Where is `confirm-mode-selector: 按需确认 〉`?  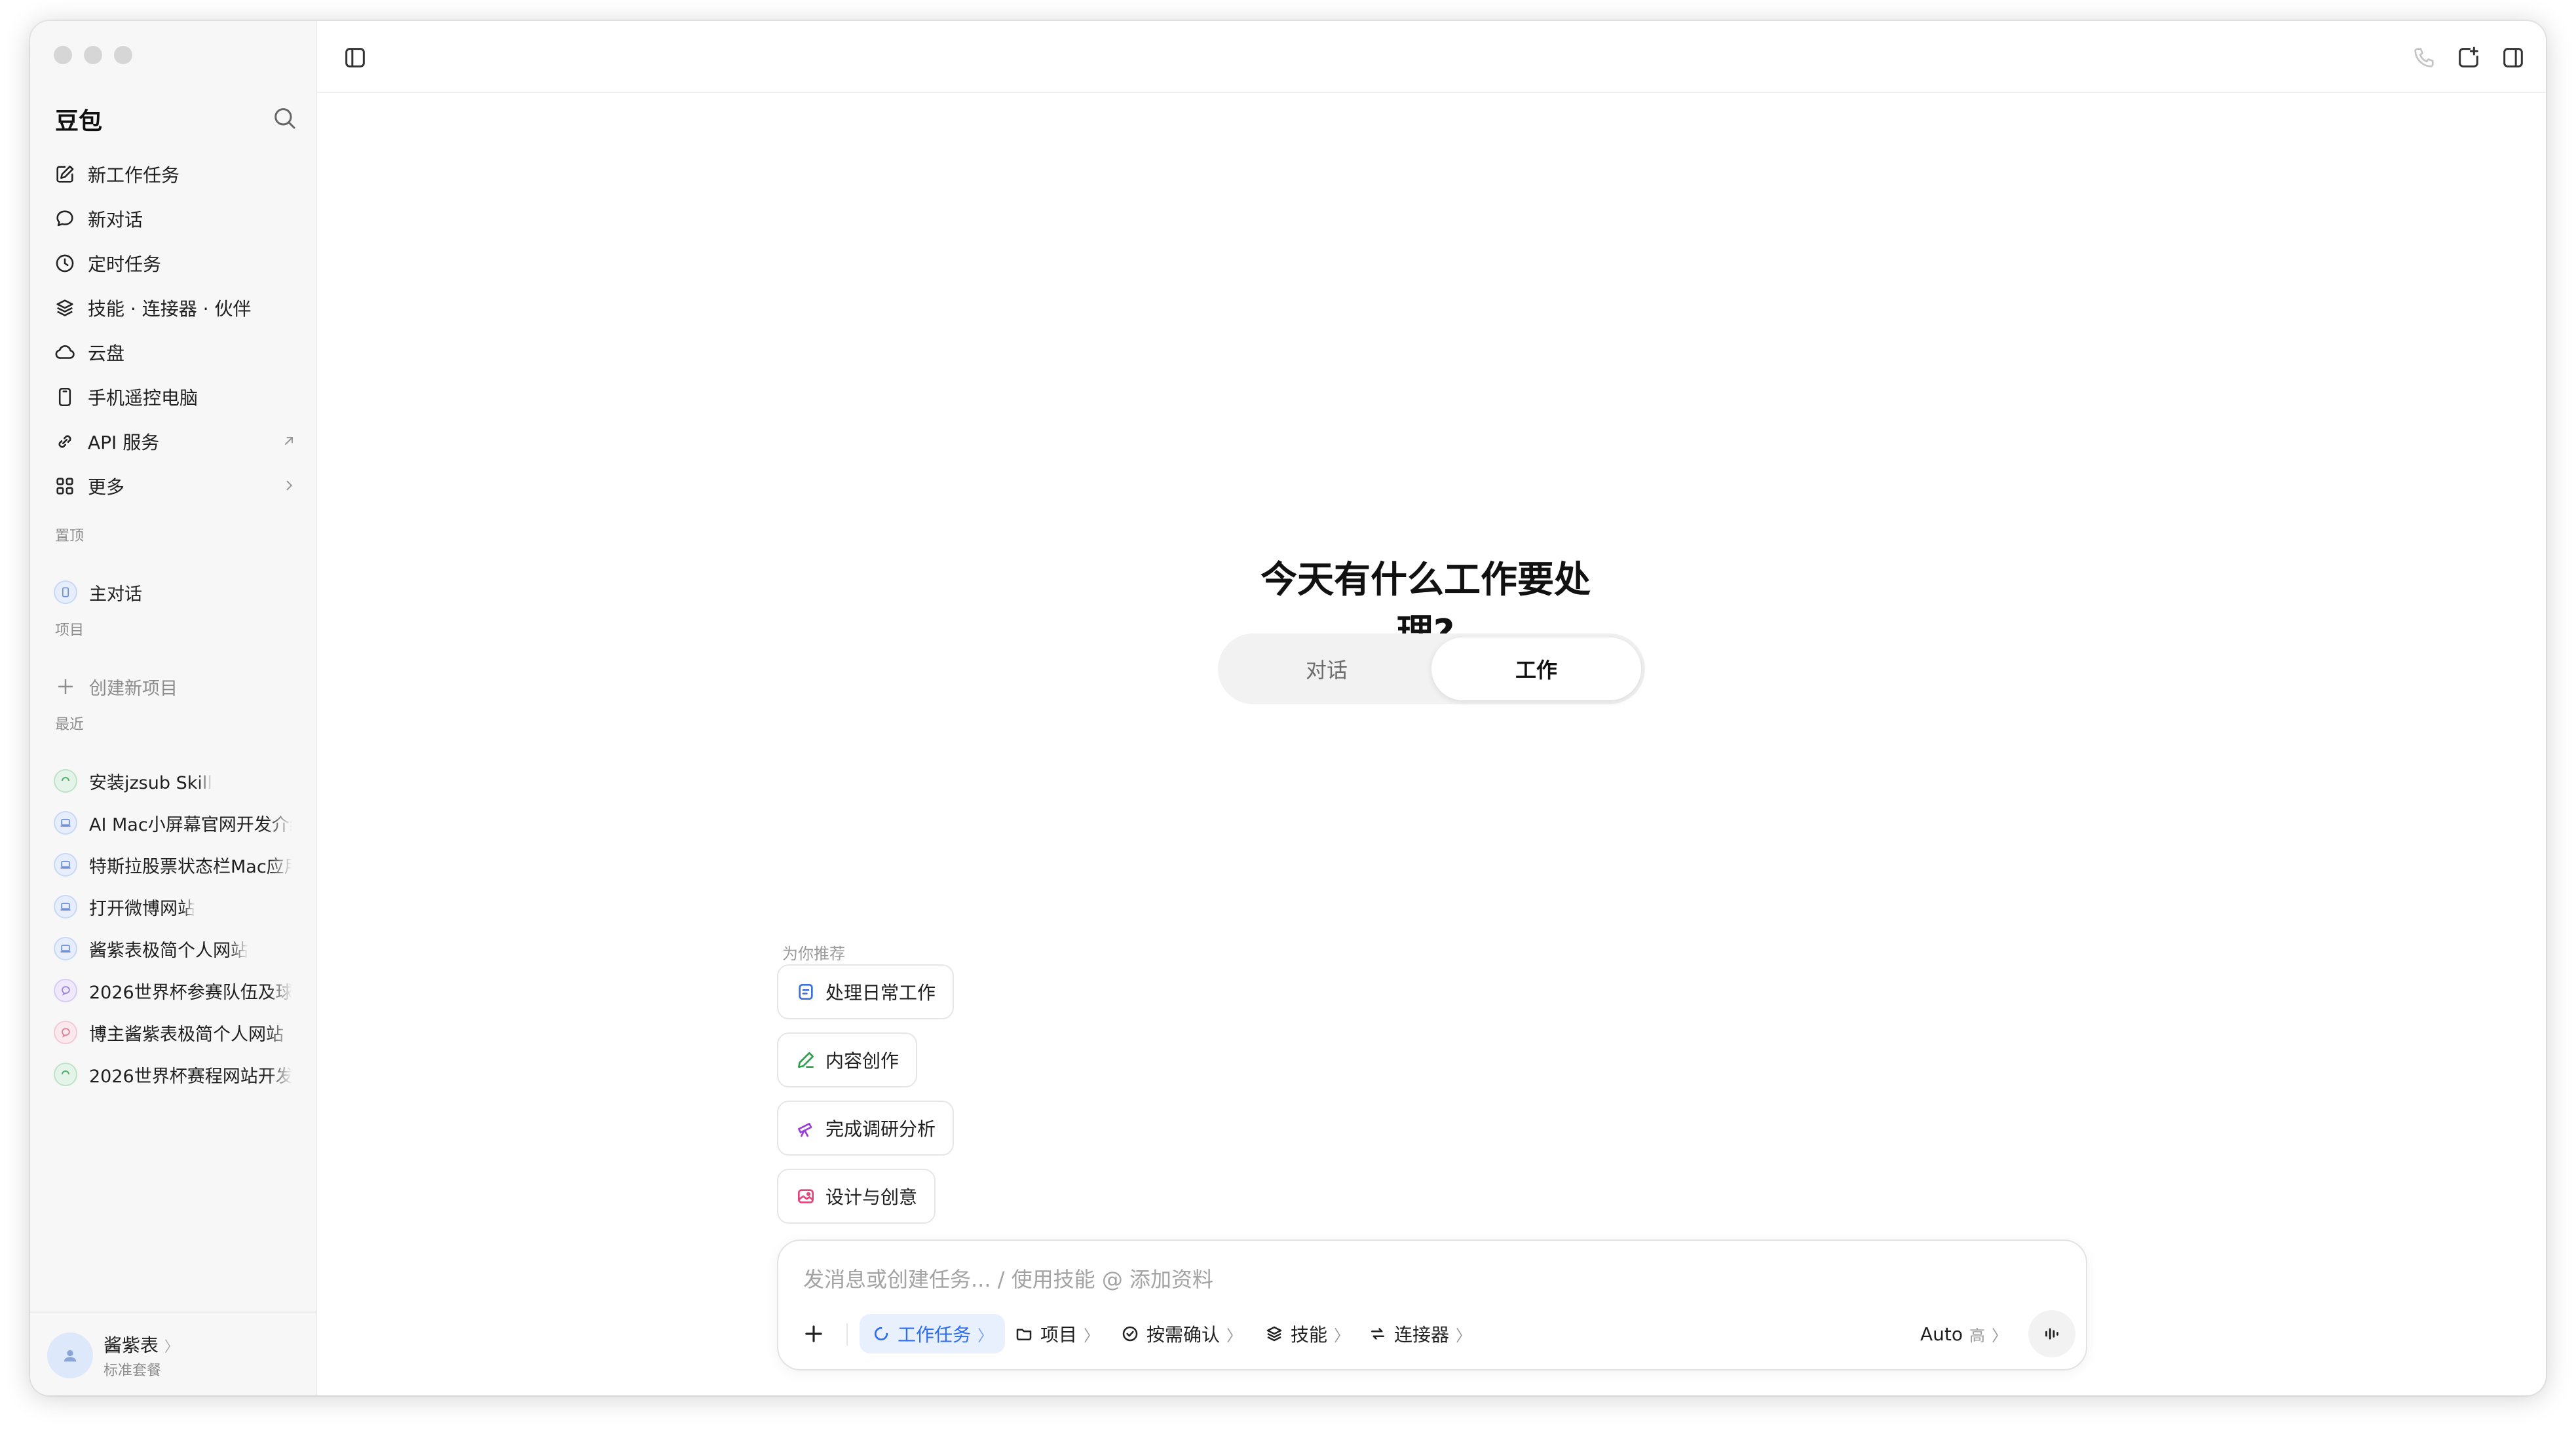 confirm-mode-selector: 按需确认 〉 is located at coordinates (1181, 1333).